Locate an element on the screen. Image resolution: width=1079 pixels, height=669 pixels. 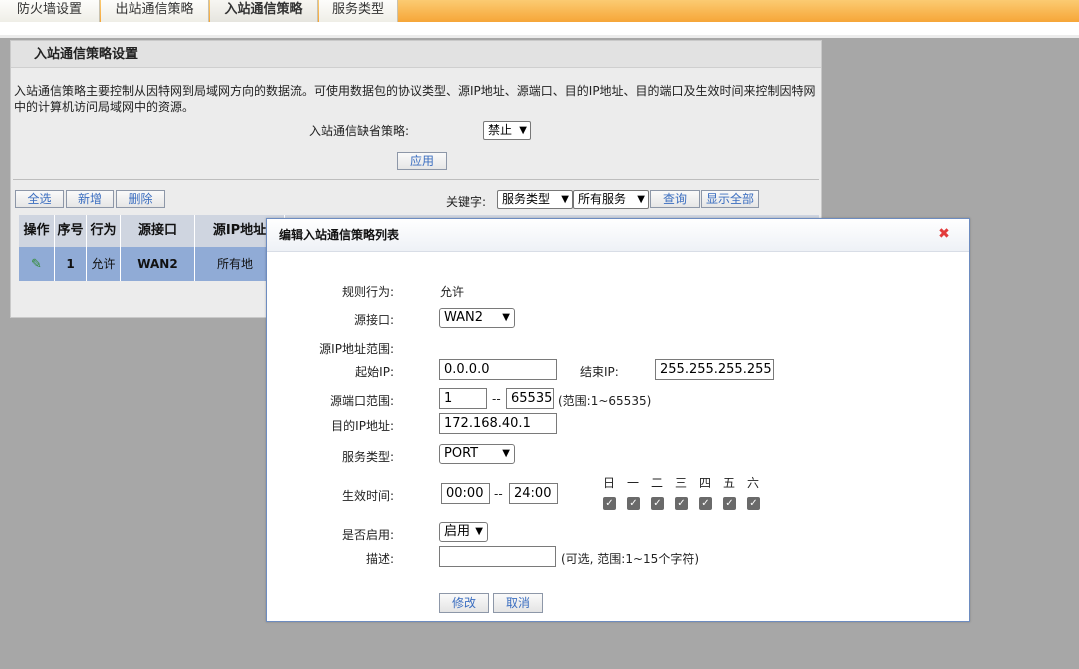
default-policy-select: 禁止 ▼ is located at coordinates (507, 130).